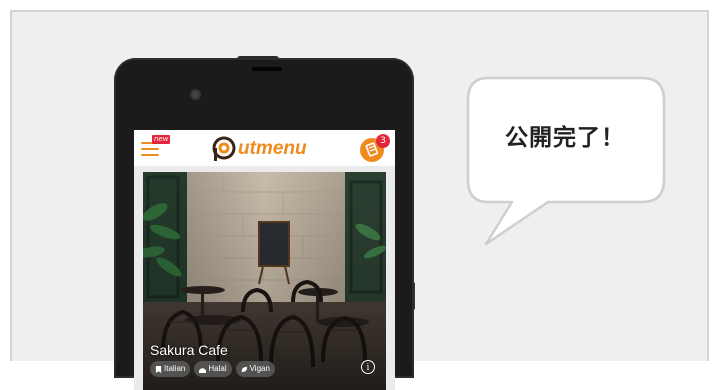 The width and height of the screenshot is (721, 390). What do you see at coordinates (383, 141) in the screenshot?
I see `order-count-badge: 3` at bounding box center [383, 141].